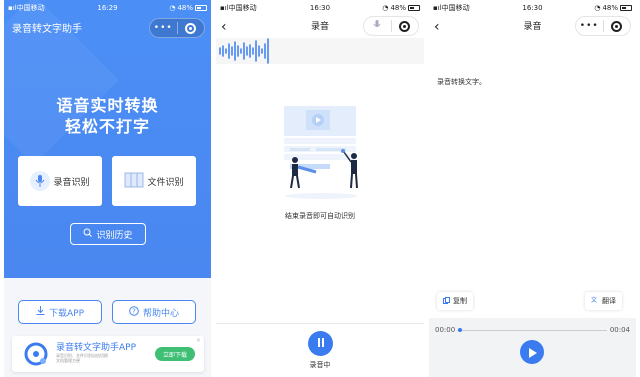  Describe the element at coordinates (107, 126) in the screenshot. I see `hero-line-2: 轻松不打字` at that location.